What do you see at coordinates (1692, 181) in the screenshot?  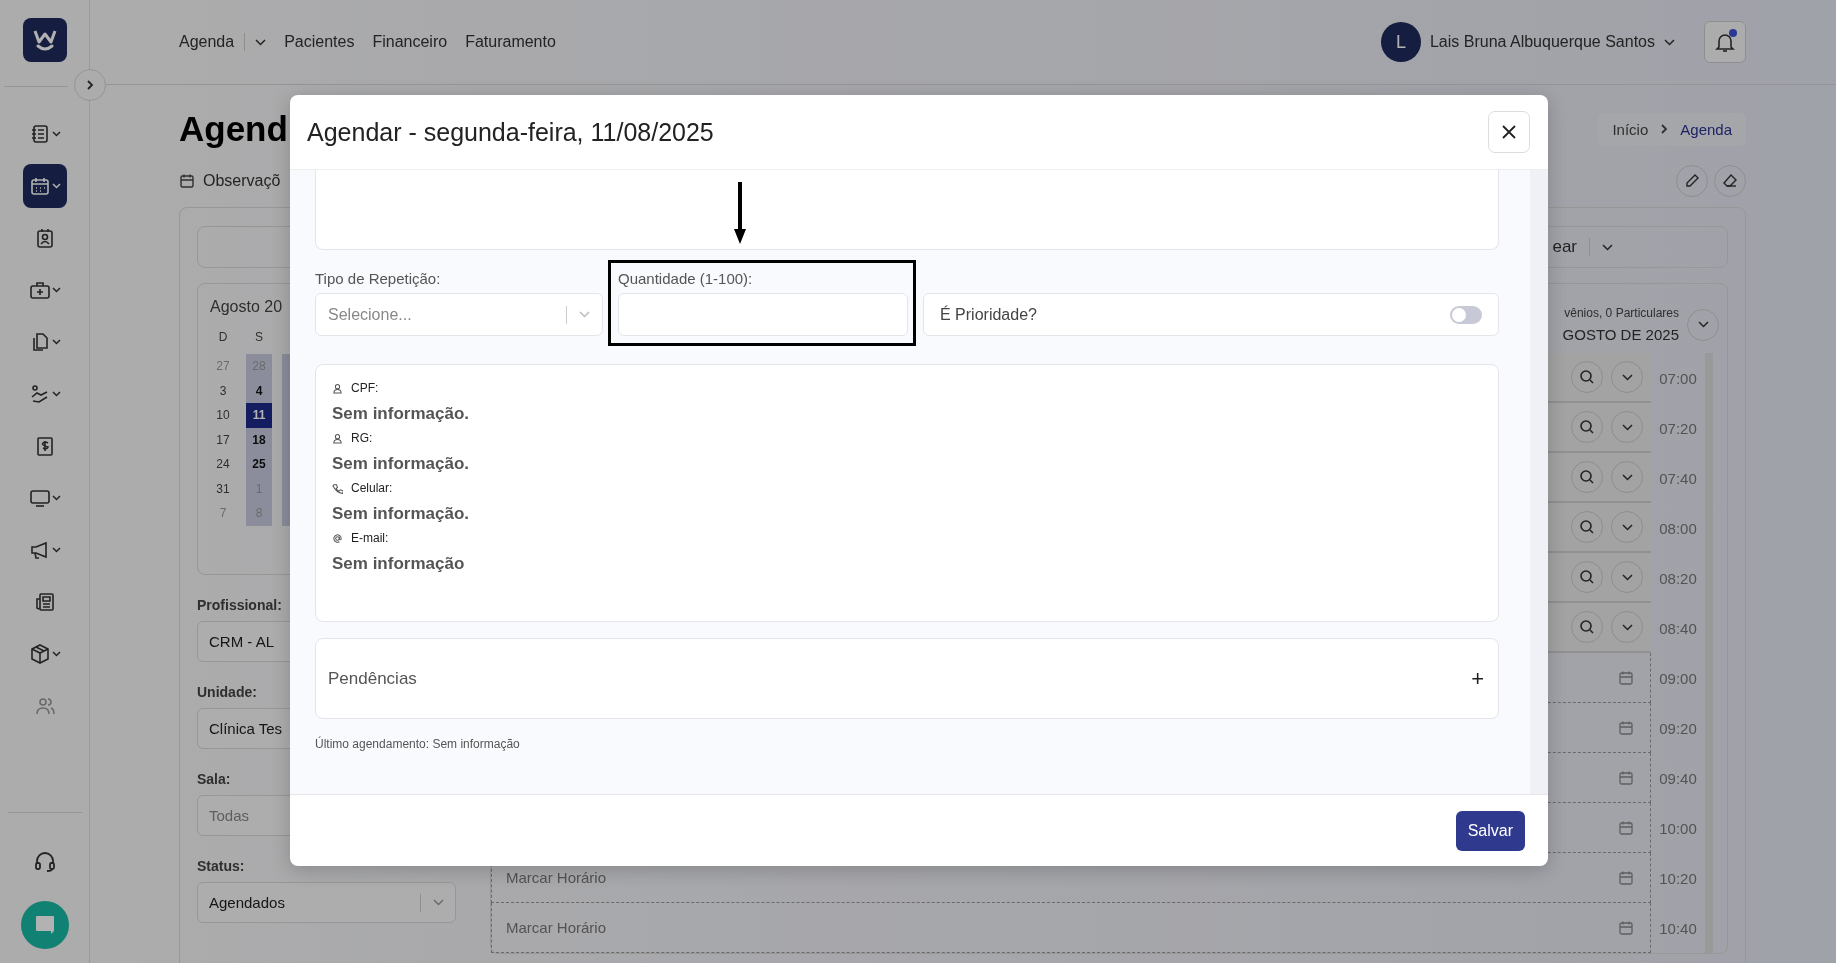 I see `pencil-icon` at bounding box center [1692, 181].